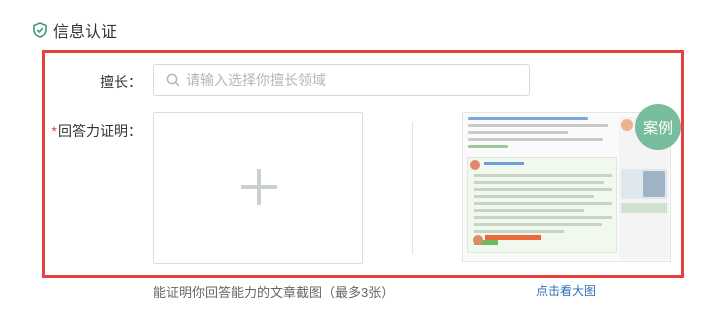 The height and width of the screenshot is (323, 725). I want to click on required-mark: *, so click(54, 131).